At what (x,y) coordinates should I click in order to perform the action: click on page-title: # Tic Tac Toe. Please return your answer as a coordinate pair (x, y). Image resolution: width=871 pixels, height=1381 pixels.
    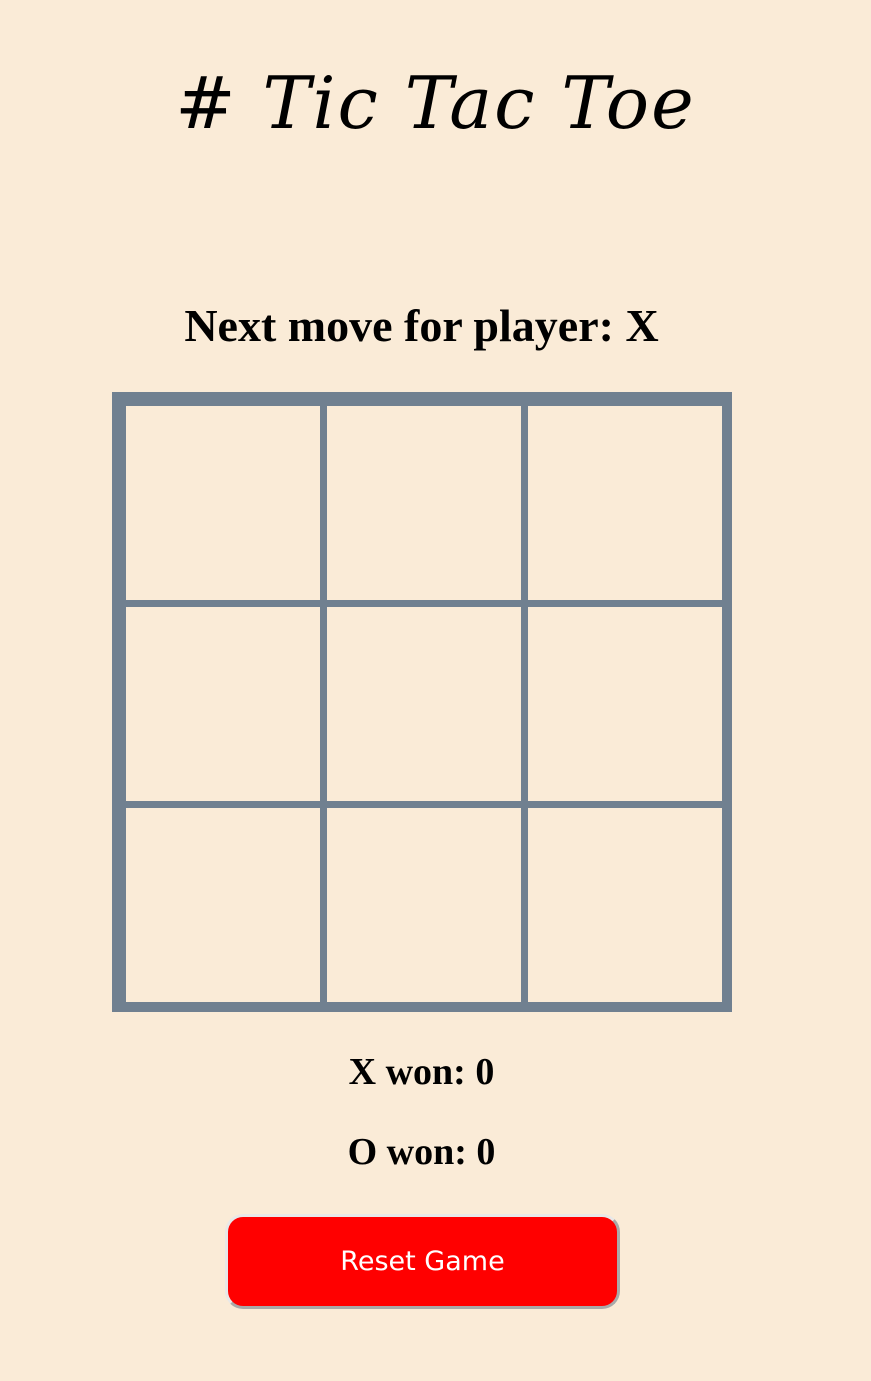
    Looking at the image, I should click on (435, 103).